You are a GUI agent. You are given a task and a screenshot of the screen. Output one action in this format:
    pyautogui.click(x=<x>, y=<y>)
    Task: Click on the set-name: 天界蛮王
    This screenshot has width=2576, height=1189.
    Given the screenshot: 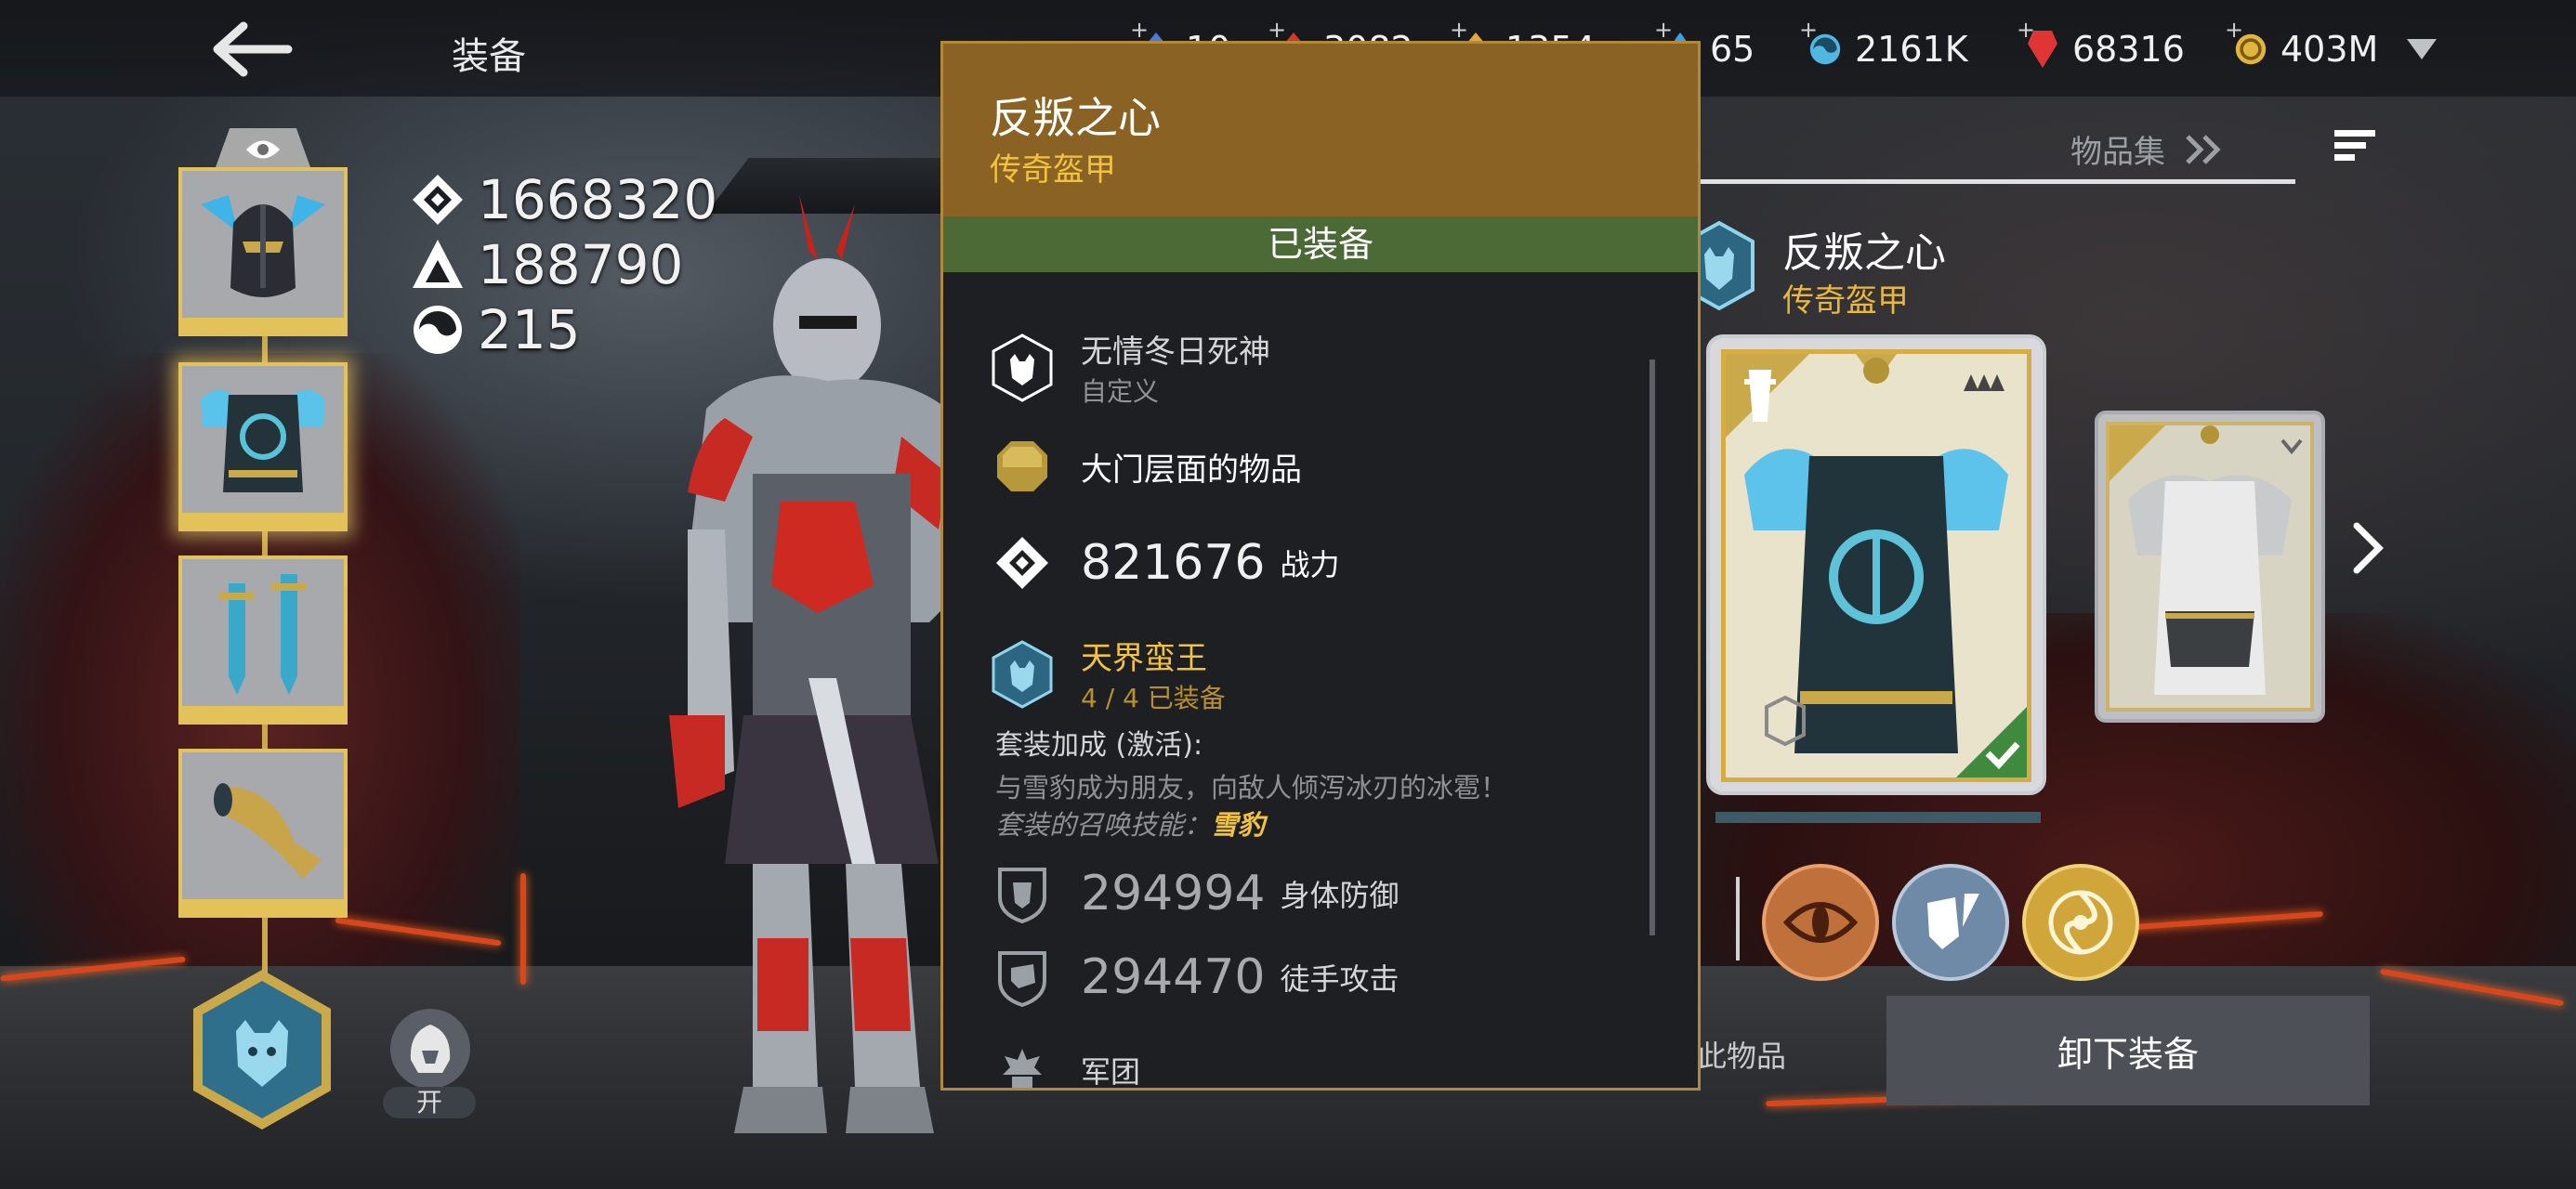 What is the action you would take?
    pyautogui.click(x=1144, y=659)
    